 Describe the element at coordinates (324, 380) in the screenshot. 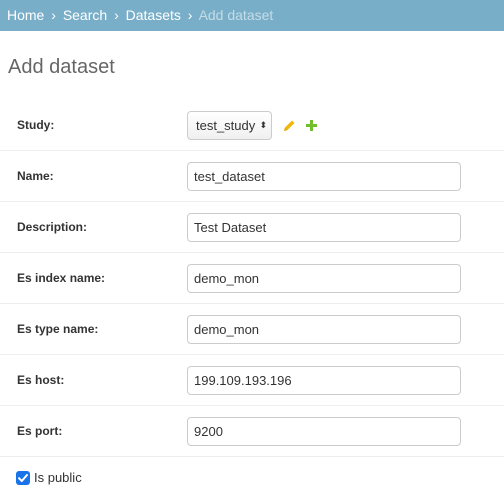

I see `es-host-field: 199.109.193.196` at that location.